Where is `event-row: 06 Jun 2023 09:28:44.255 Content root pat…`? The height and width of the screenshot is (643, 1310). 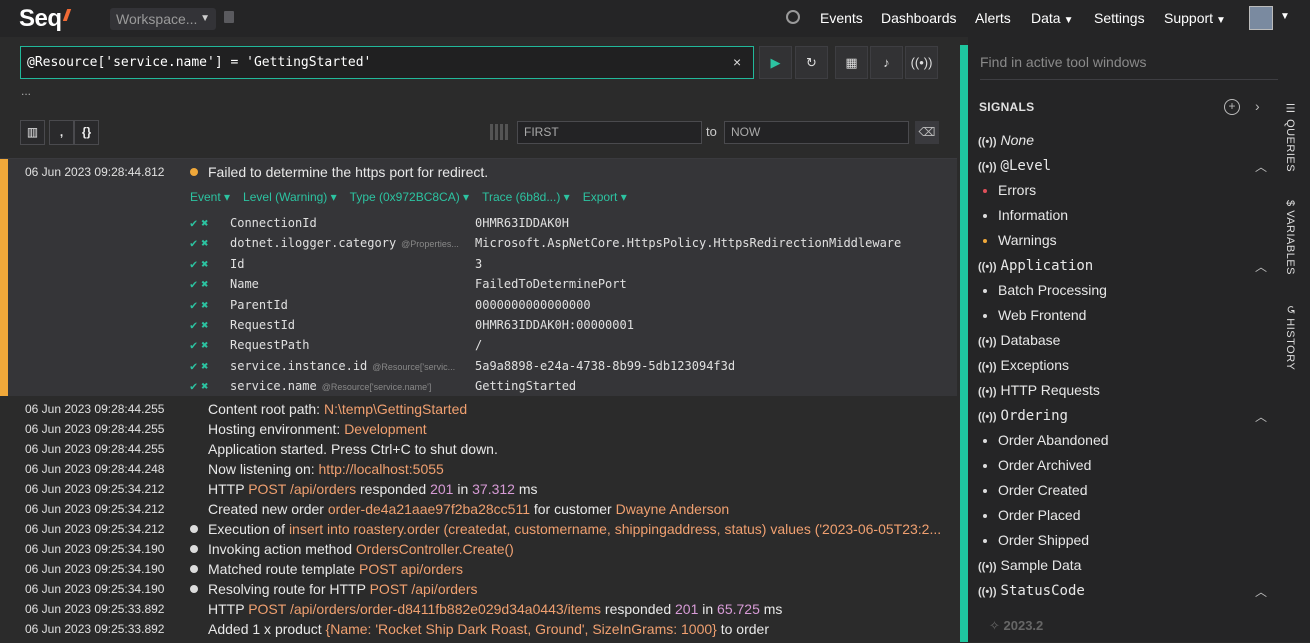
event-row: 06 Jun 2023 09:28:44.255 Content root pat… is located at coordinates (478, 409).